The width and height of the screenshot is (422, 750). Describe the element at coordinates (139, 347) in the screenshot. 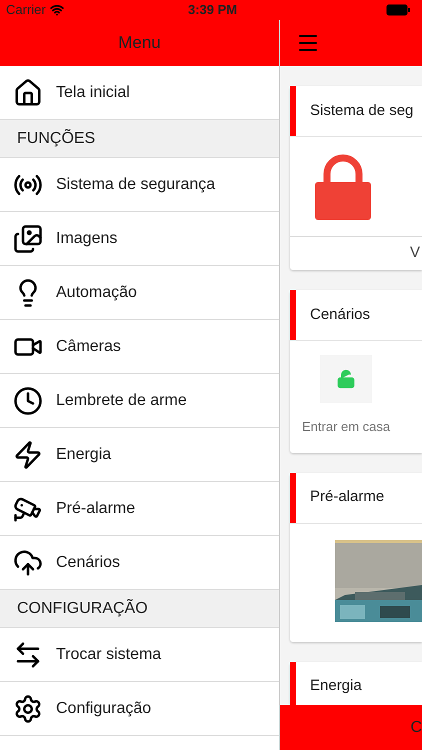

I see `menu-item: Câmeras` at that location.